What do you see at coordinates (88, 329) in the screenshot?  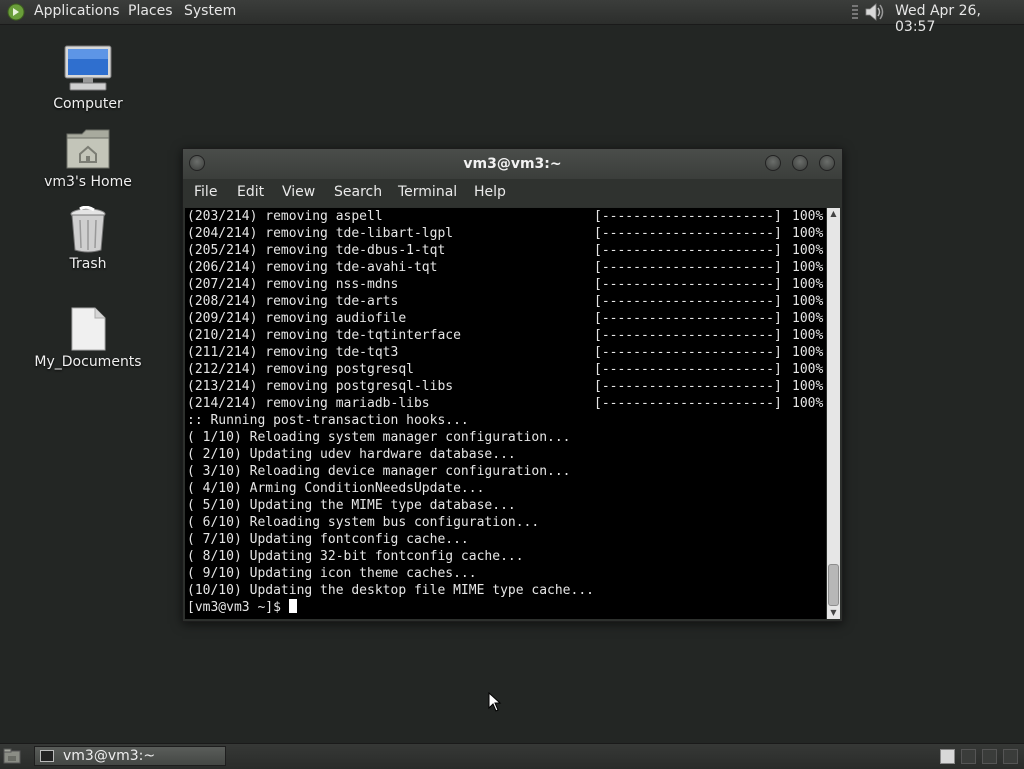 I see `document-icon` at bounding box center [88, 329].